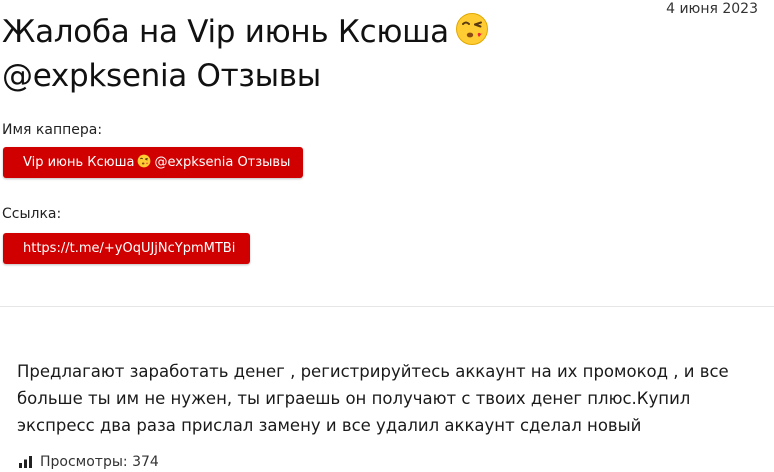  Describe the element at coordinates (32, 214) in the screenshot. I see `link-label: Ссылка:` at that location.